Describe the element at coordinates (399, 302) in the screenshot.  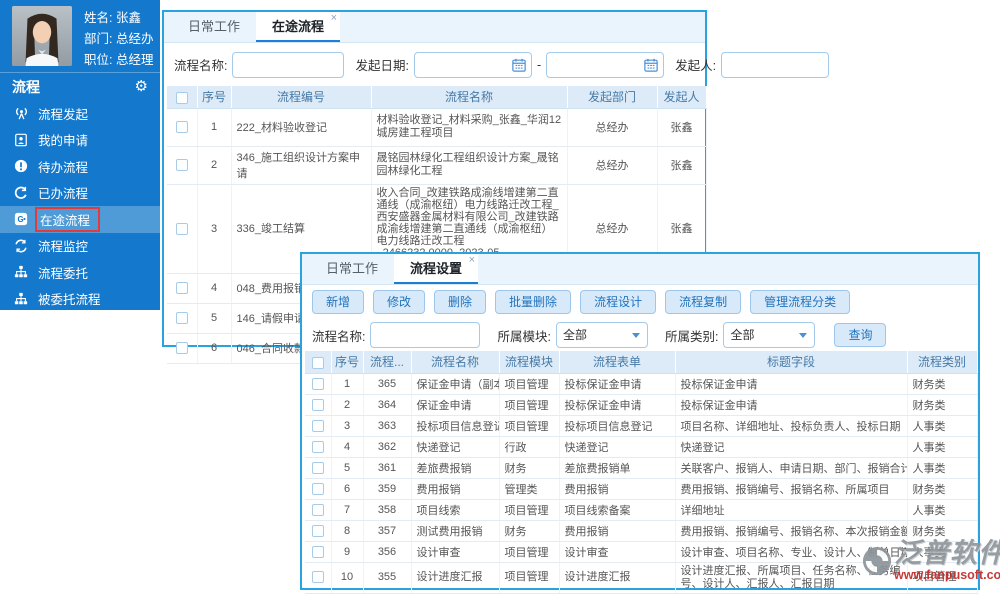
I see `edit-button: 修改` at that location.